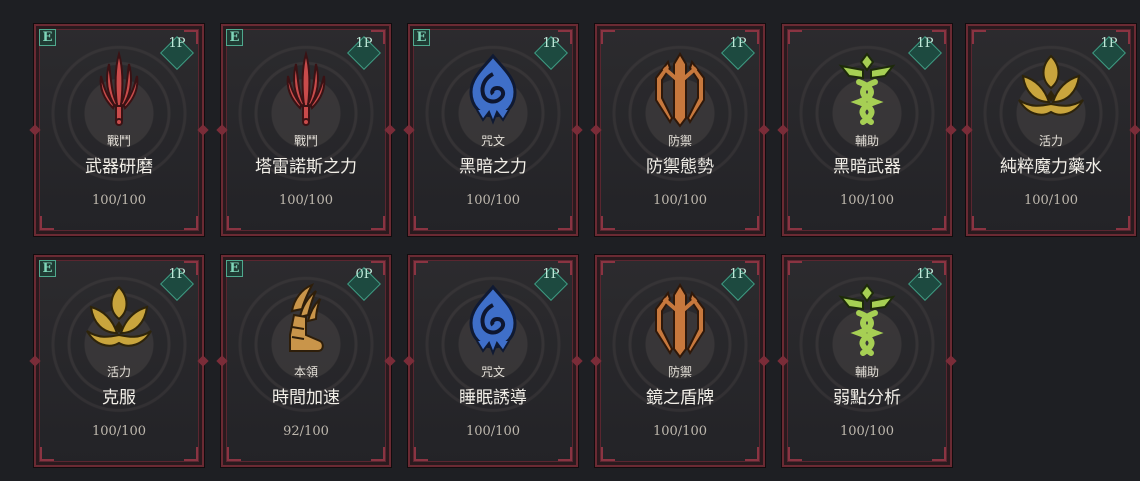  Describe the element at coordinates (119, 167) in the screenshot. I see `card-name: 武器研磨` at that location.